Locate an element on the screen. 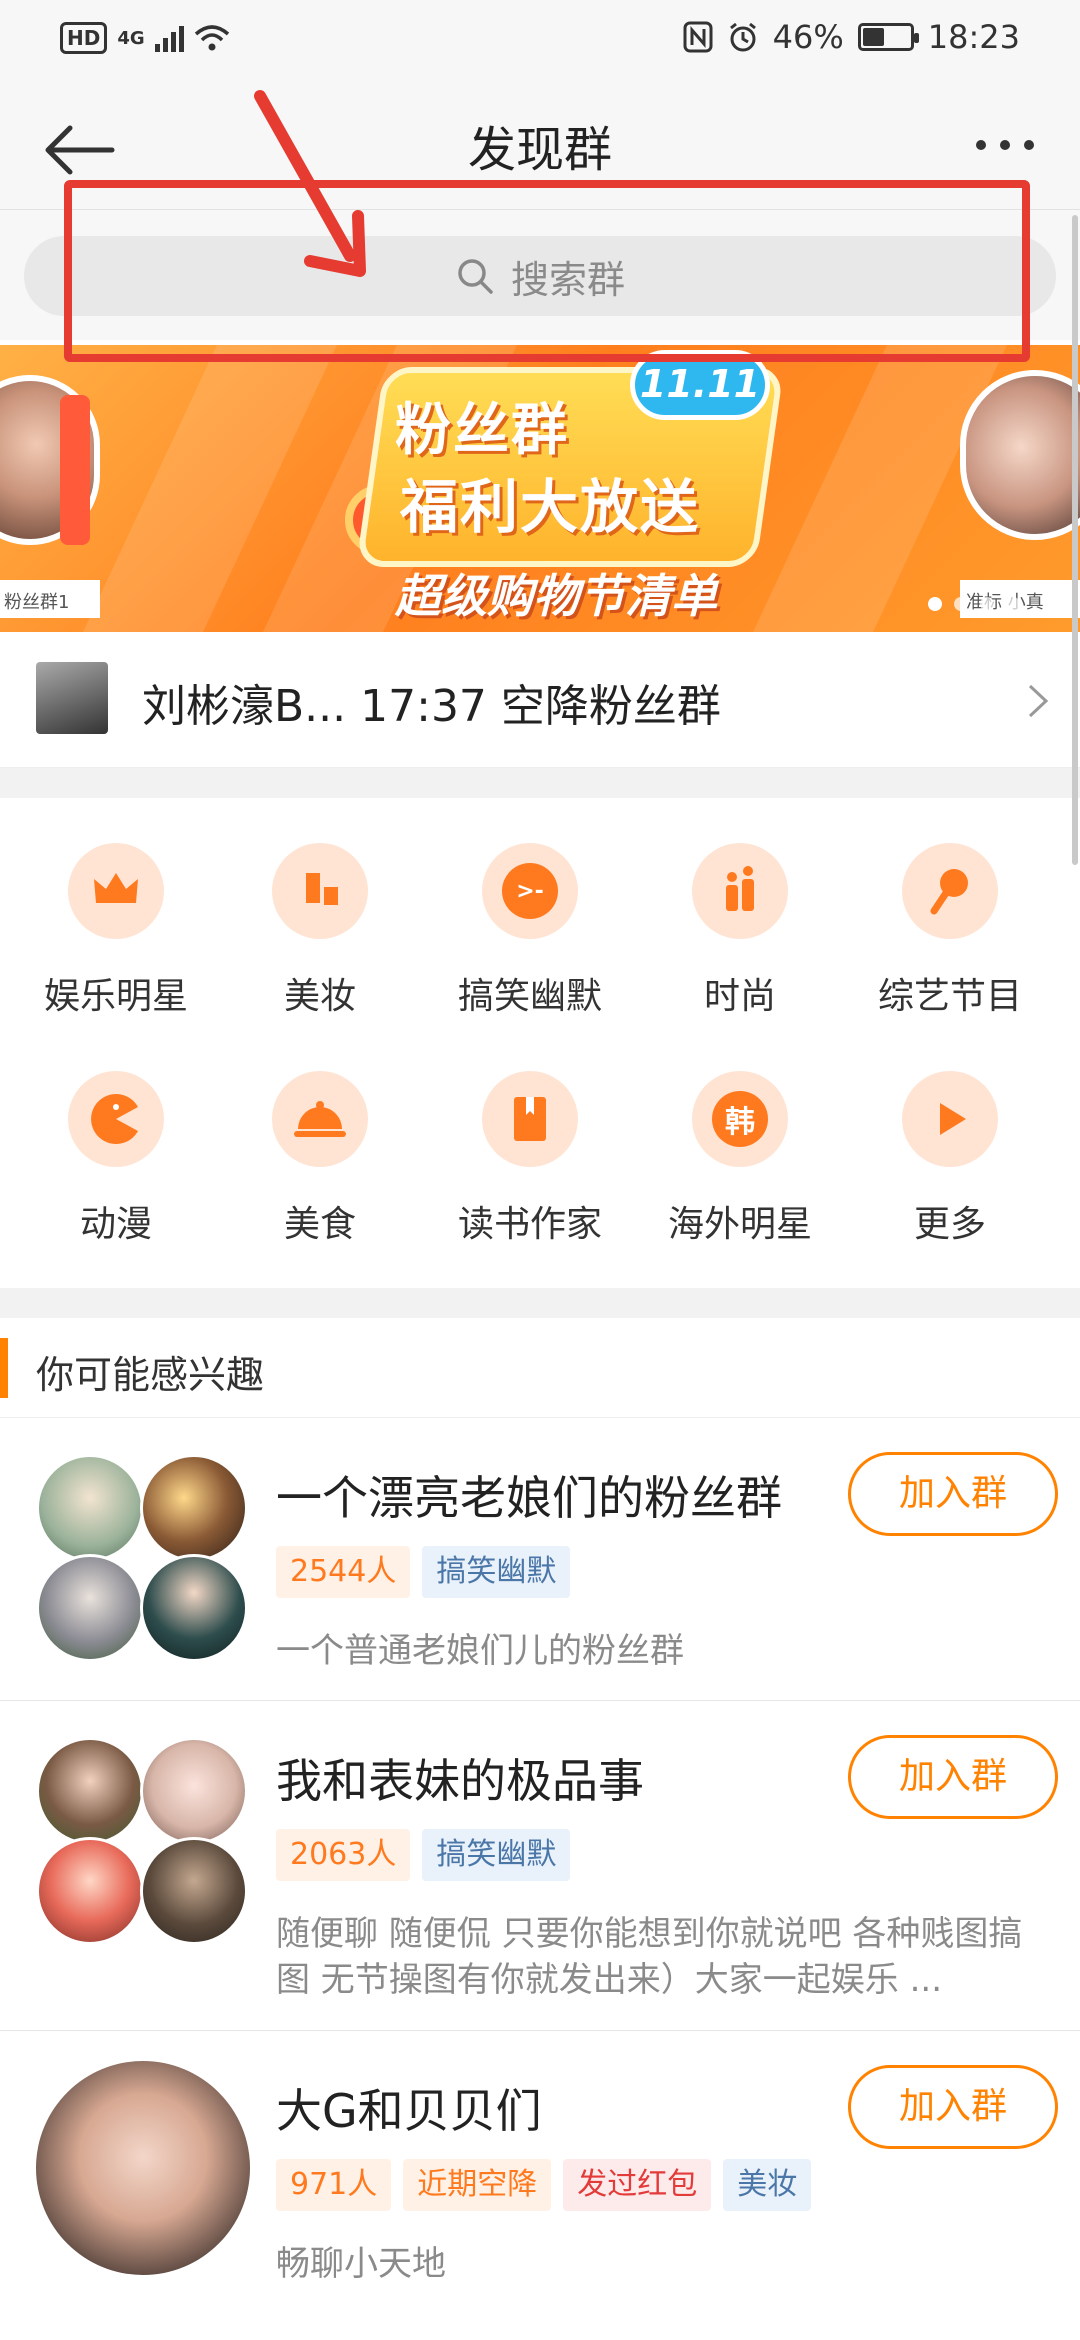 The height and width of the screenshot is (2340, 1080). korea-han-icon: 韩 is located at coordinates (740, 1119).